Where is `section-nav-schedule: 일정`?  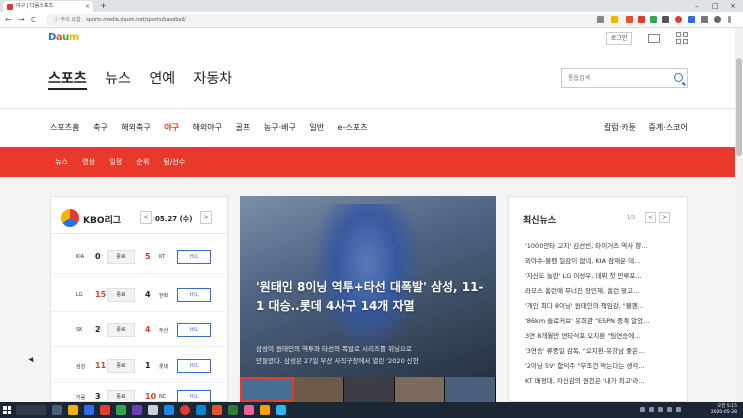
section-nav-schedule: 일정 is located at coordinates (115, 162).